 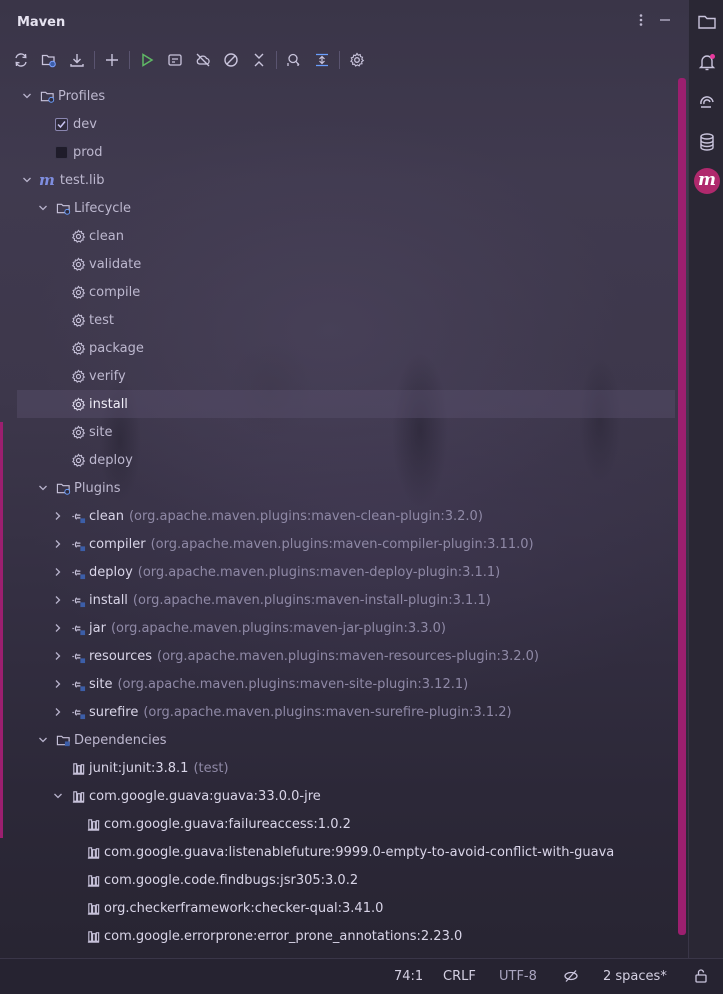 I want to click on run-icon, so click(x=147, y=60).